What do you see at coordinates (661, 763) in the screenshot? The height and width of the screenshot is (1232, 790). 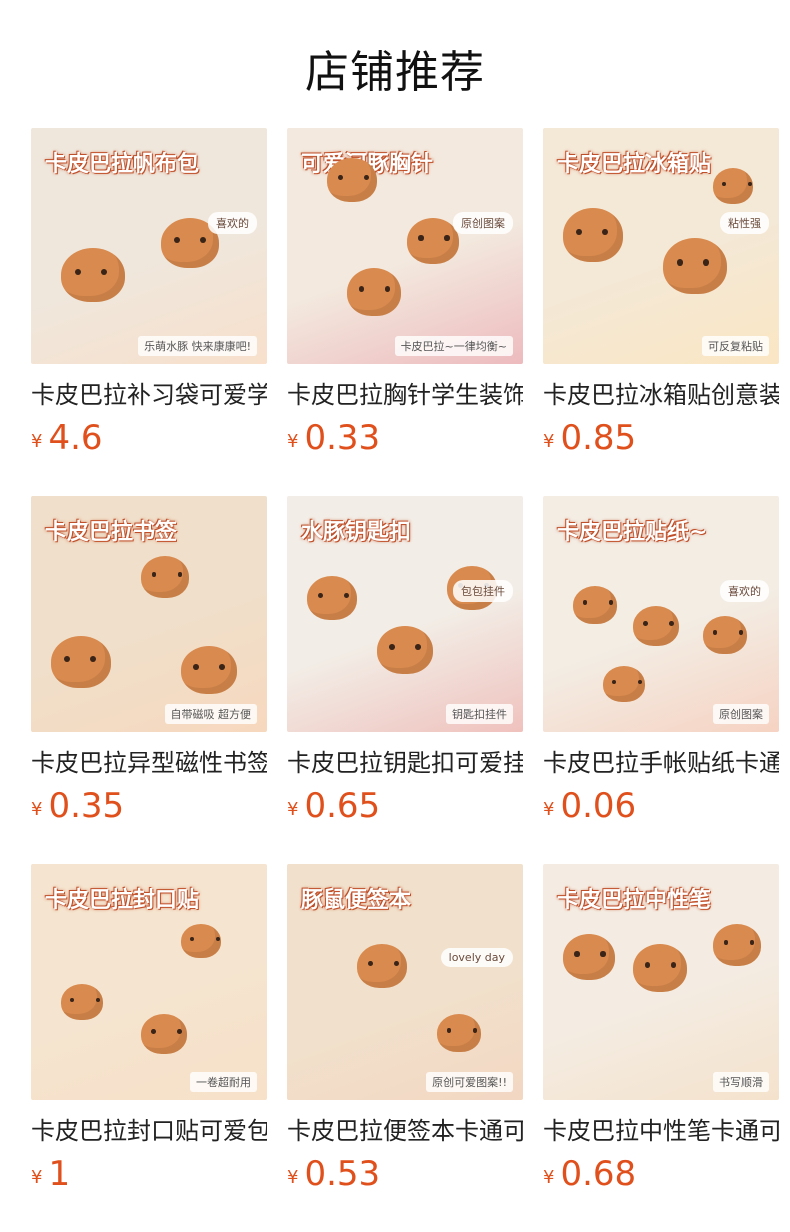 I see `product-name: 卡皮巴拉手帐贴纸卡通` at bounding box center [661, 763].